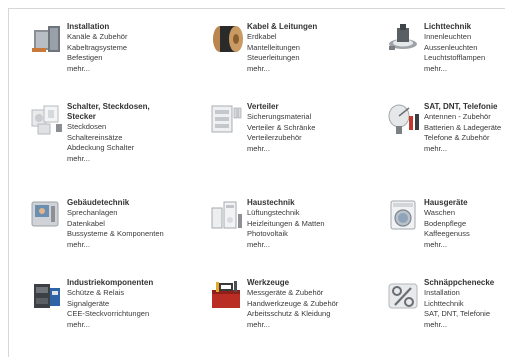 This screenshot has height=357, width=505. I want to click on washing-machine-icon, so click(404, 215).